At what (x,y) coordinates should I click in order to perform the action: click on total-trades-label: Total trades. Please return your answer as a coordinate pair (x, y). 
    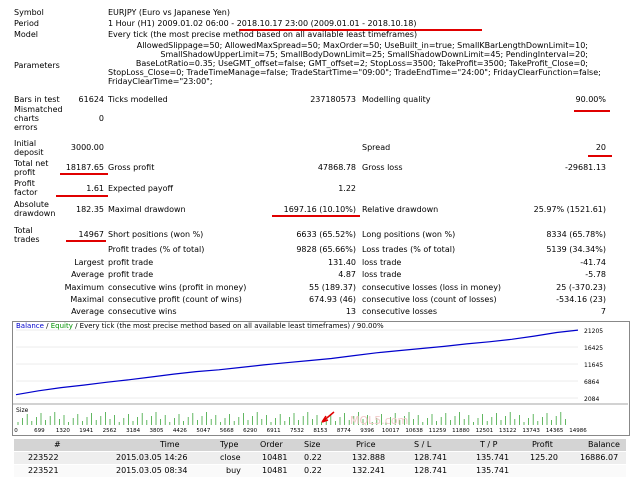
    Looking at the image, I should click on (27, 235).